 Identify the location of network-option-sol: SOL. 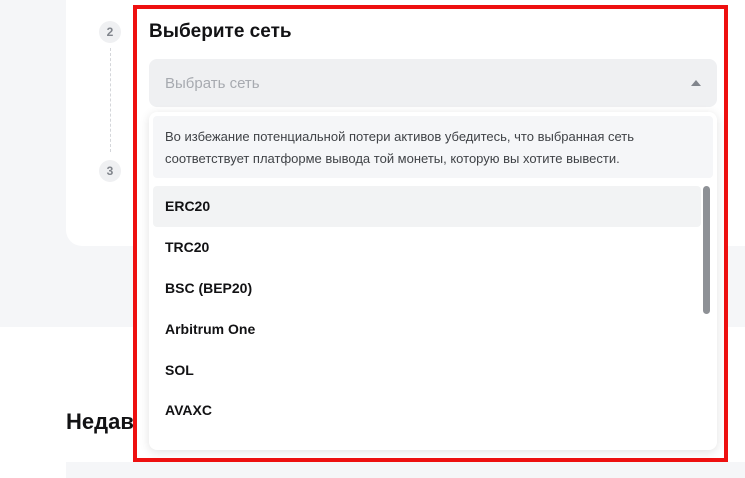
(427, 369).